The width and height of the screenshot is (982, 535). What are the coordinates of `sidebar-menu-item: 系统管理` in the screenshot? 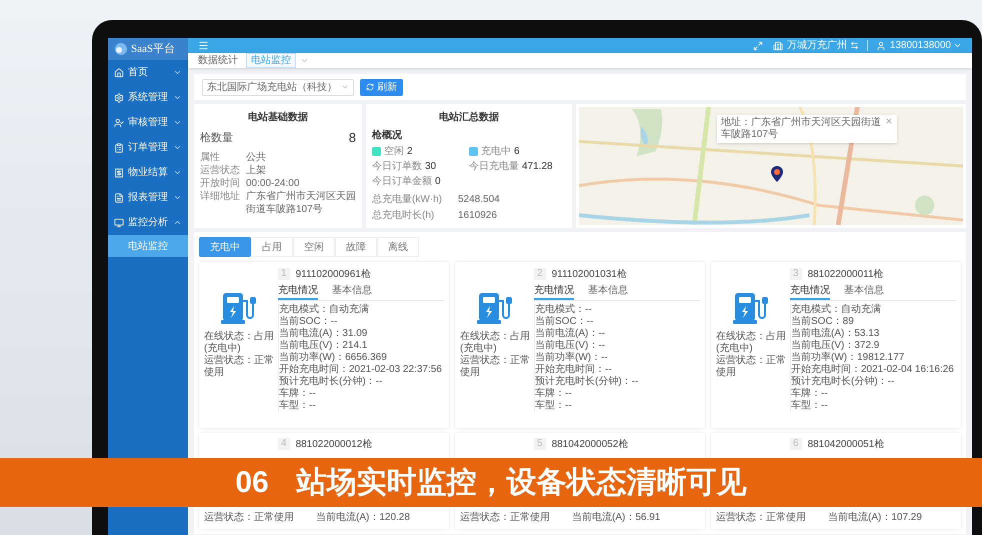 It's located at (148, 97).